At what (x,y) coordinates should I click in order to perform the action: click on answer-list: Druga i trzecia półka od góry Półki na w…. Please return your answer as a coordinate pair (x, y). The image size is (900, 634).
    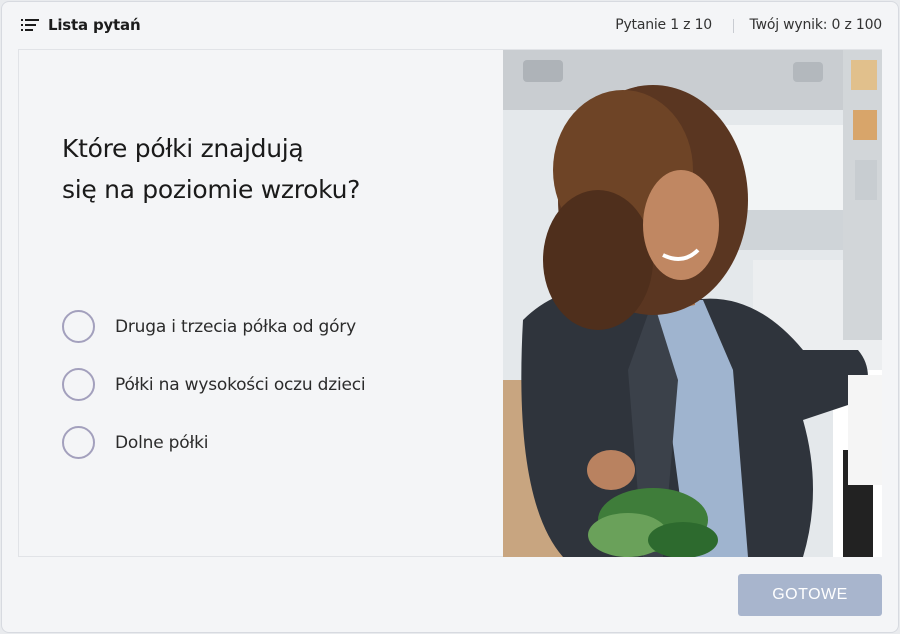
    Looking at the image, I should click on (214, 396).